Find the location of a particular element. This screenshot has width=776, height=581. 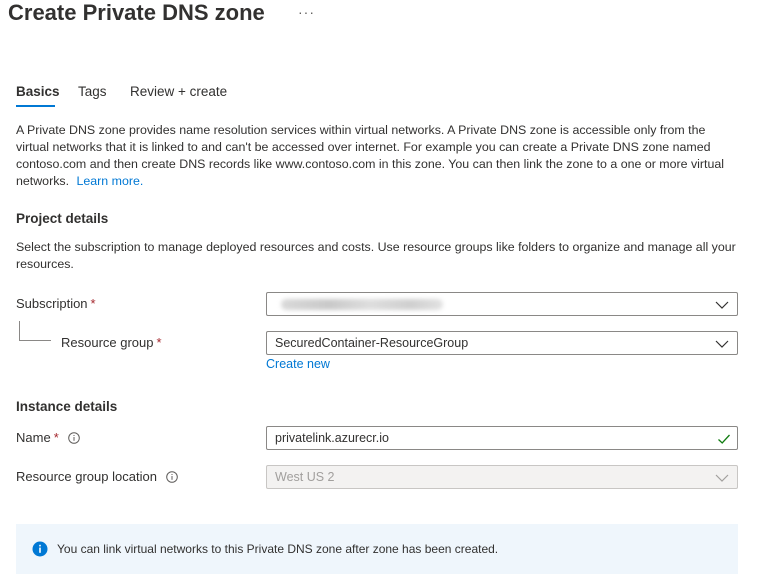

location-value: West US 2 is located at coordinates (305, 477).